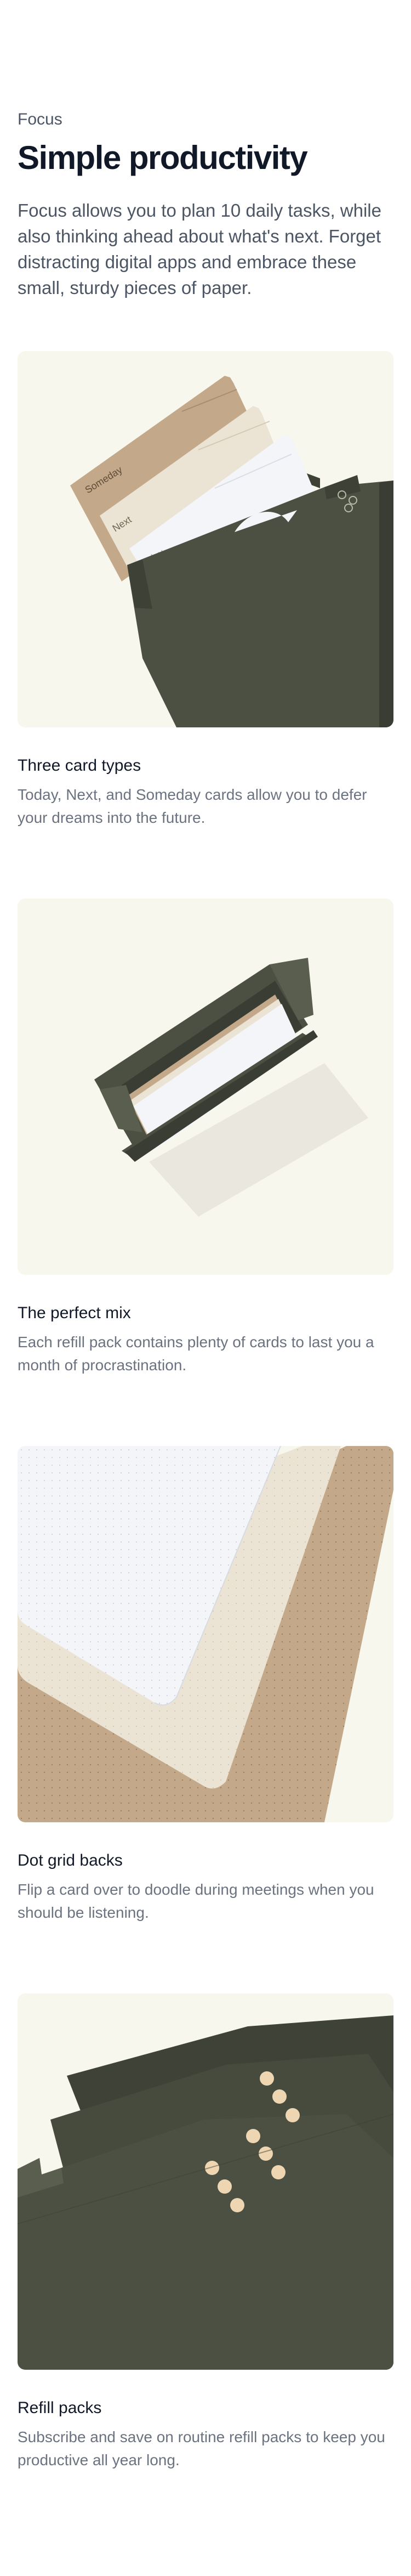  What do you see at coordinates (71, 1860) in the screenshot?
I see `feature-title: Dot grid backs` at bounding box center [71, 1860].